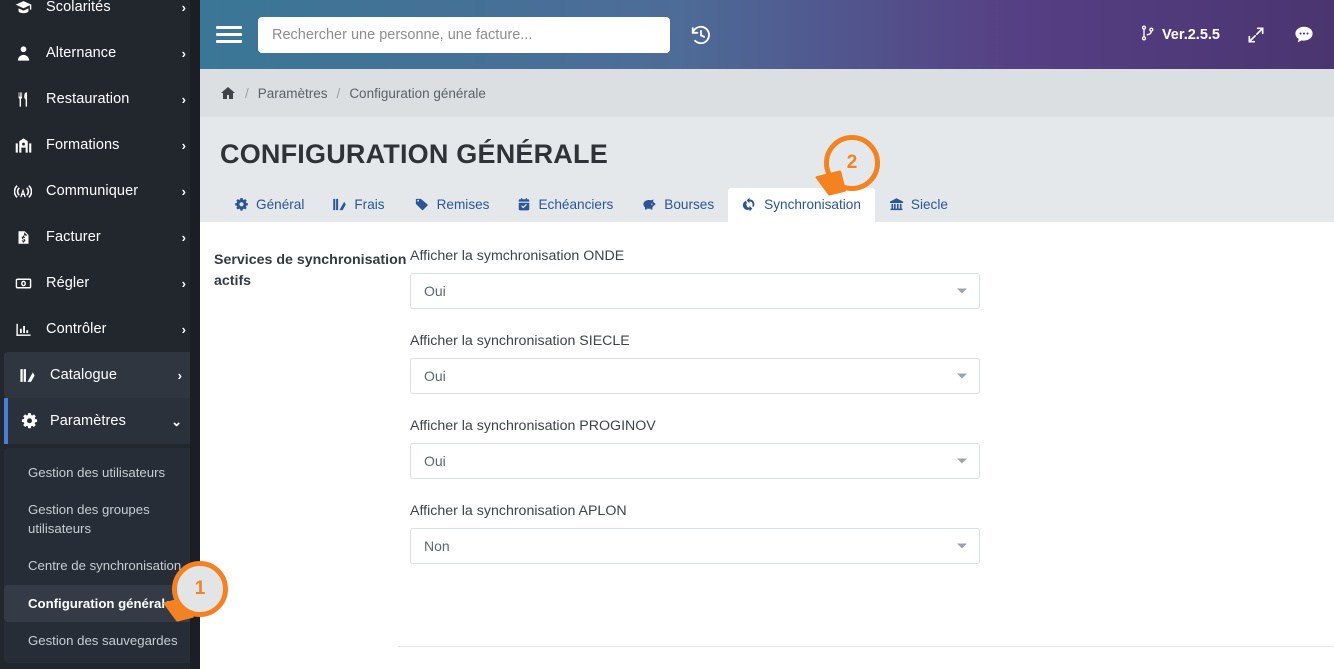  What do you see at coordinates (649, 204) in the screenshot?
I see `piggy-bank-icon` at bounding box center [649, 204].